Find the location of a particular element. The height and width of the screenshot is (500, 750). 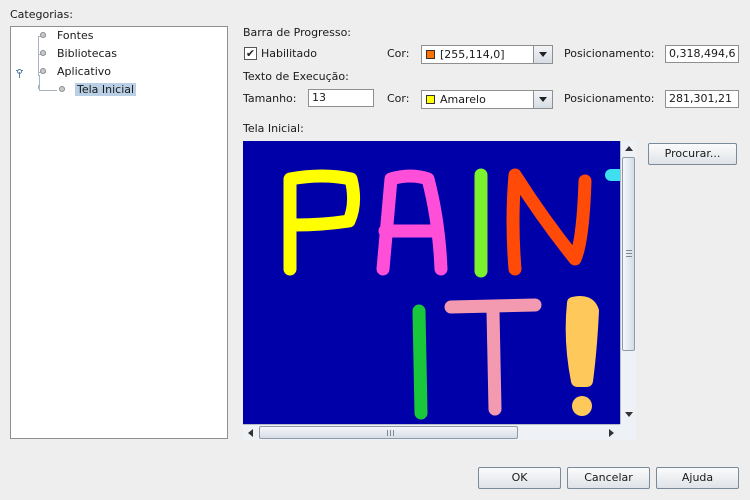

progress-color-value: [255,114,0] is located at coordinates (472, 54).